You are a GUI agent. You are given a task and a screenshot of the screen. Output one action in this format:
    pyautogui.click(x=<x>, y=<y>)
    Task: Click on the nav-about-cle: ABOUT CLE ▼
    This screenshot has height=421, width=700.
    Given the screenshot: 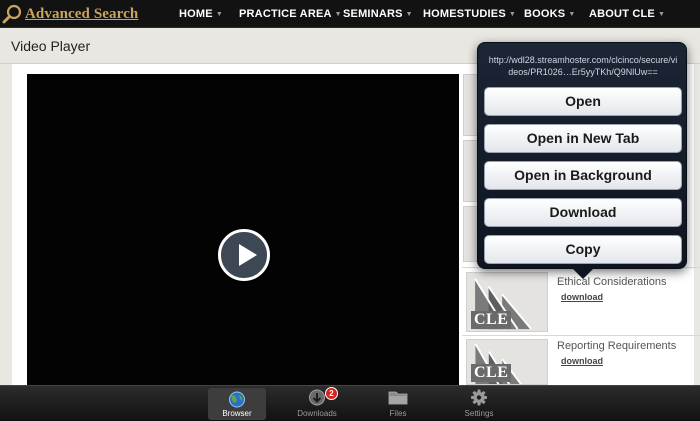 What is the action you would take?
    pyautogui.click(x=627, y=14)
    